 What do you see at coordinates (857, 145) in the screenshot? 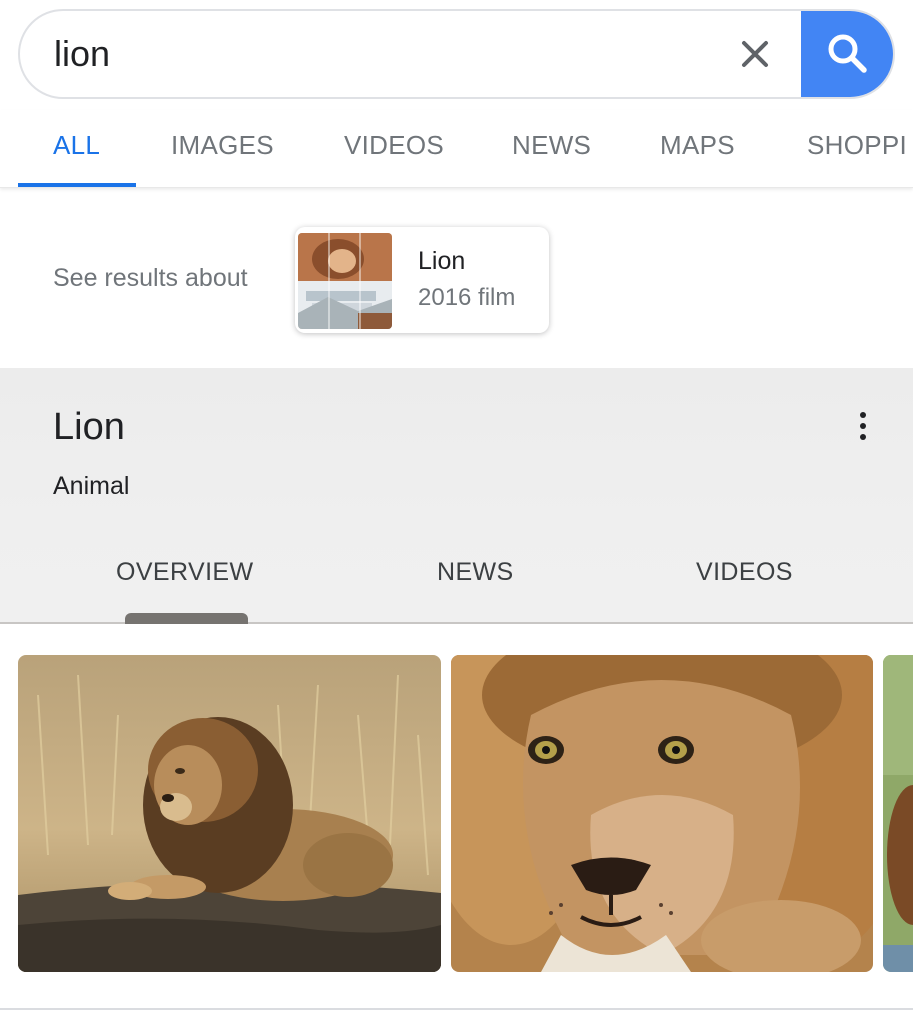
I see `tab-shopping: SHOPPI` at bounding box center [857, 145].